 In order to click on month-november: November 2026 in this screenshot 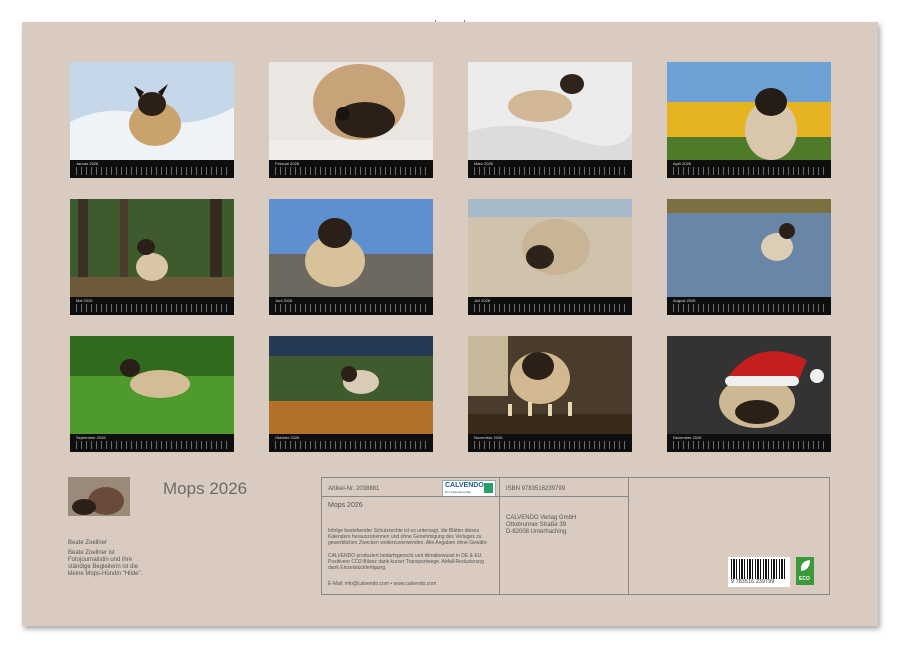, I will do `click(550, 394)`.